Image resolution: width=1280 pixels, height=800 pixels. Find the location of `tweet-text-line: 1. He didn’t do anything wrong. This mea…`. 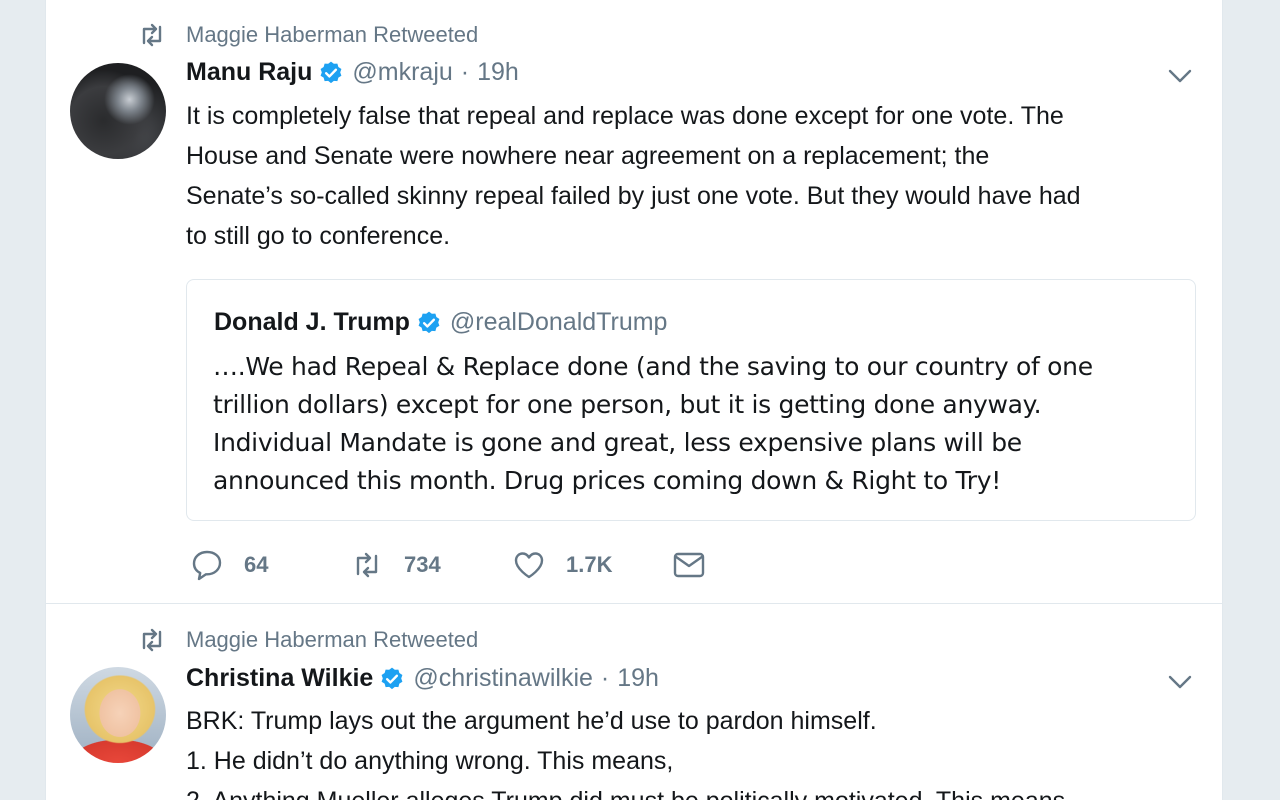

tweet-text-line: 1. He didn’t do anything wrong. This mea… is located at coordinates (430, 761).